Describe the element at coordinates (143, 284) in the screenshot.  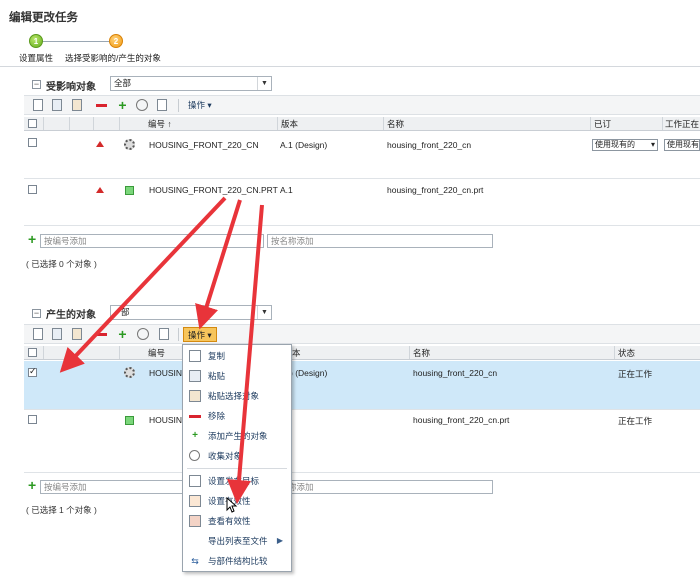
I see `annotation-arrow-to-checkbox` at that location.